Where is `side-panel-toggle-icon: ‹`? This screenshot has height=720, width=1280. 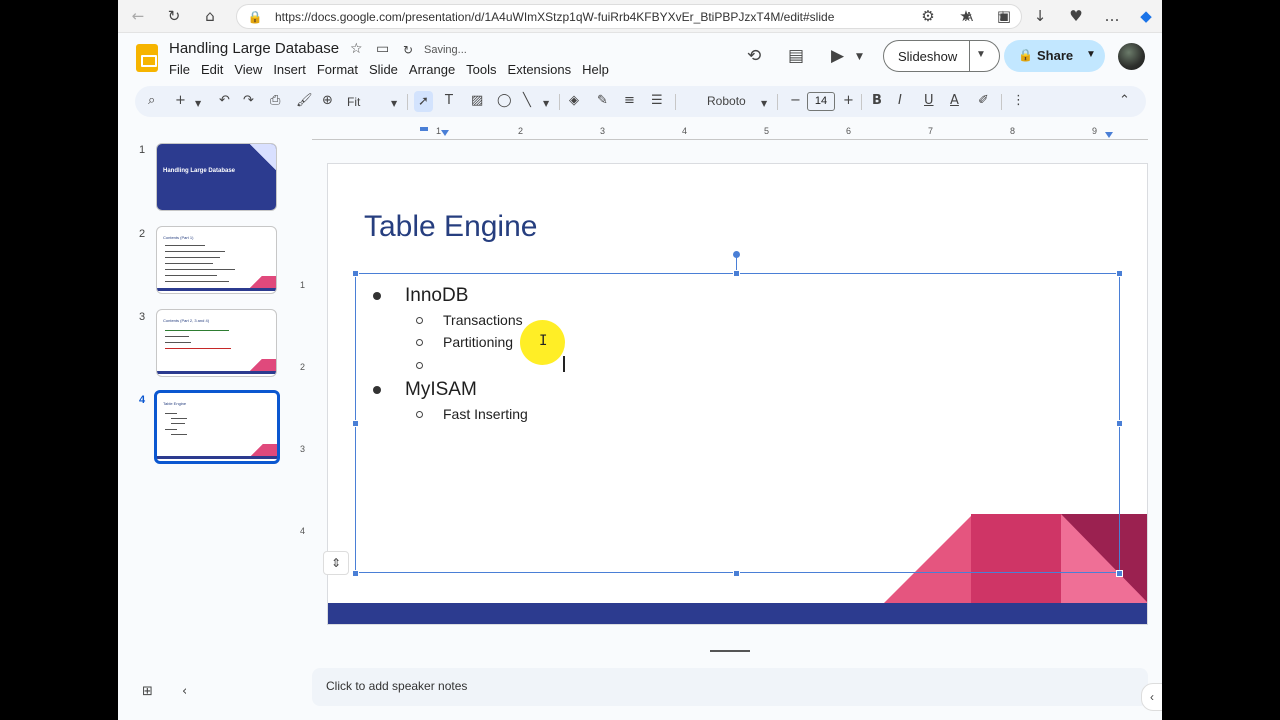
side-panel-toggle-icon: ‹ is located at coordinates (1151, 697).